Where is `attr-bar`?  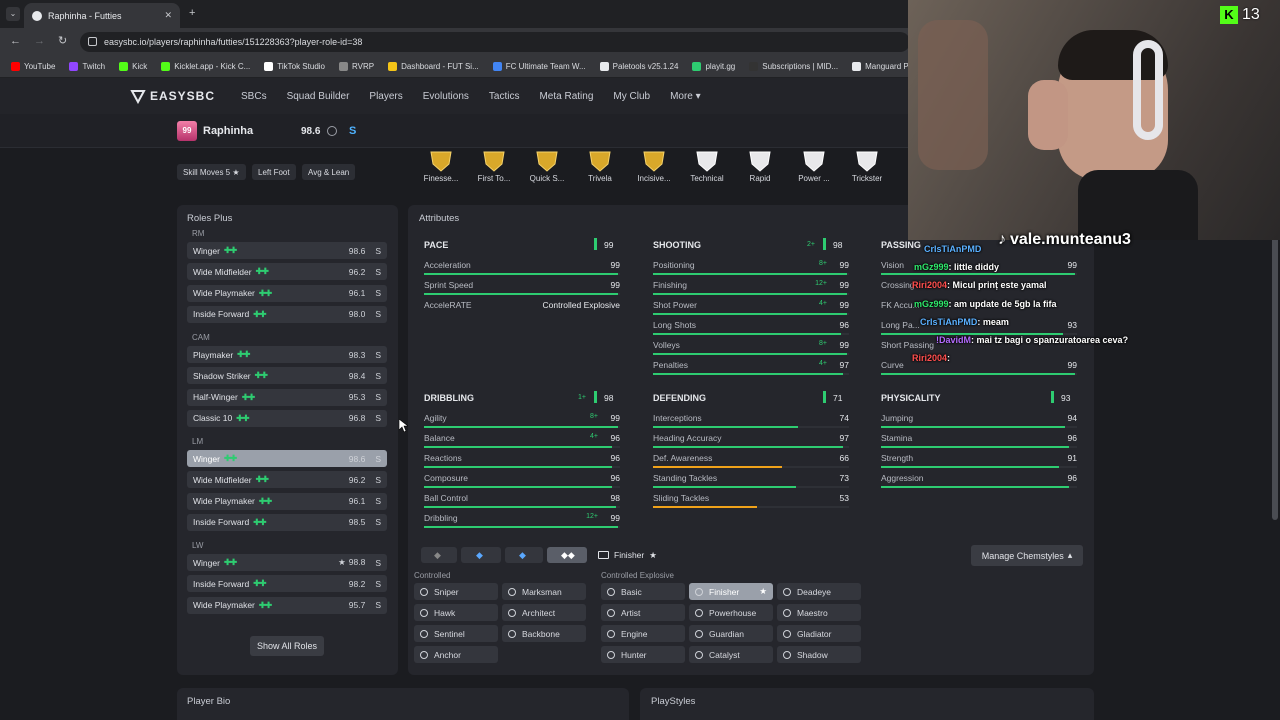 attr-bar is located at coordinates (748, 374).